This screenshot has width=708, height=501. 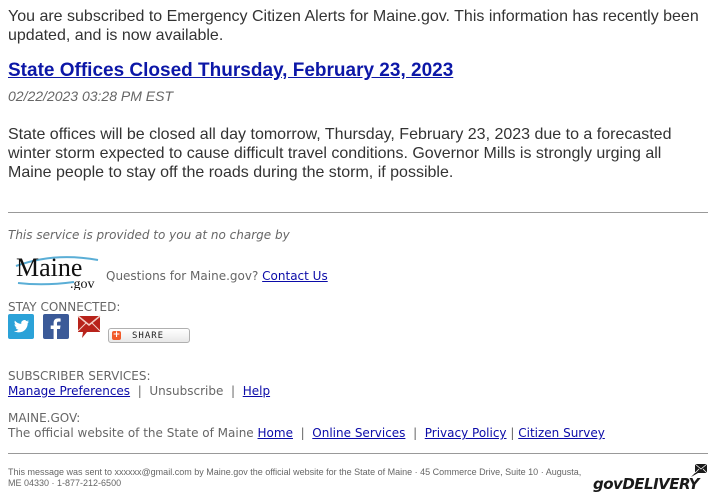 I want to click on maine-gov-heading: MAINE.GOV:, so click(x=44, y=418).